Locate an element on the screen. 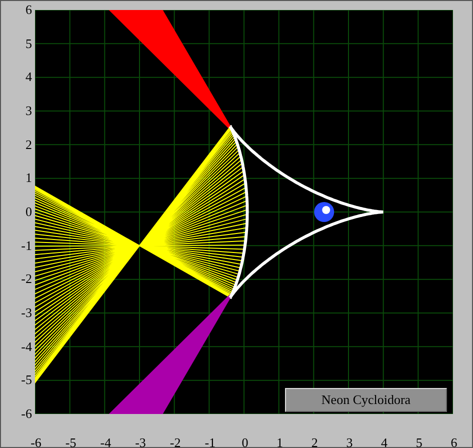  x-tick-label: -6 is located at coordinates (36, 441).